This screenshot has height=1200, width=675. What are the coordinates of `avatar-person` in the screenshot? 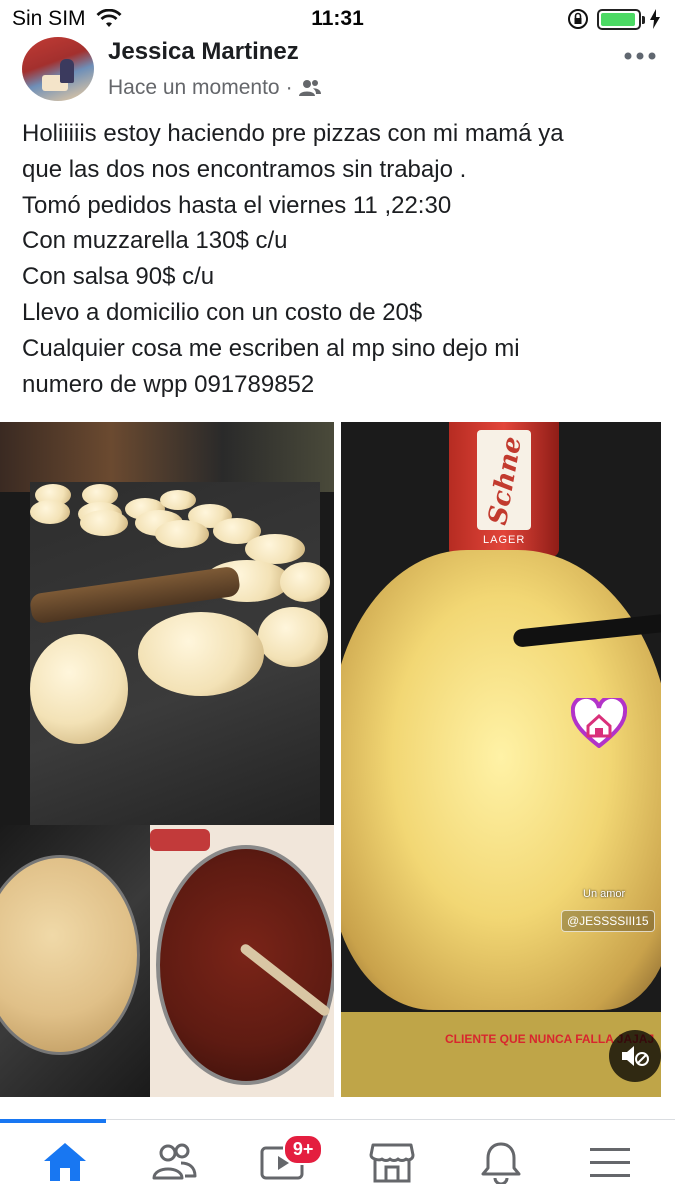 It's located at (67, 71).